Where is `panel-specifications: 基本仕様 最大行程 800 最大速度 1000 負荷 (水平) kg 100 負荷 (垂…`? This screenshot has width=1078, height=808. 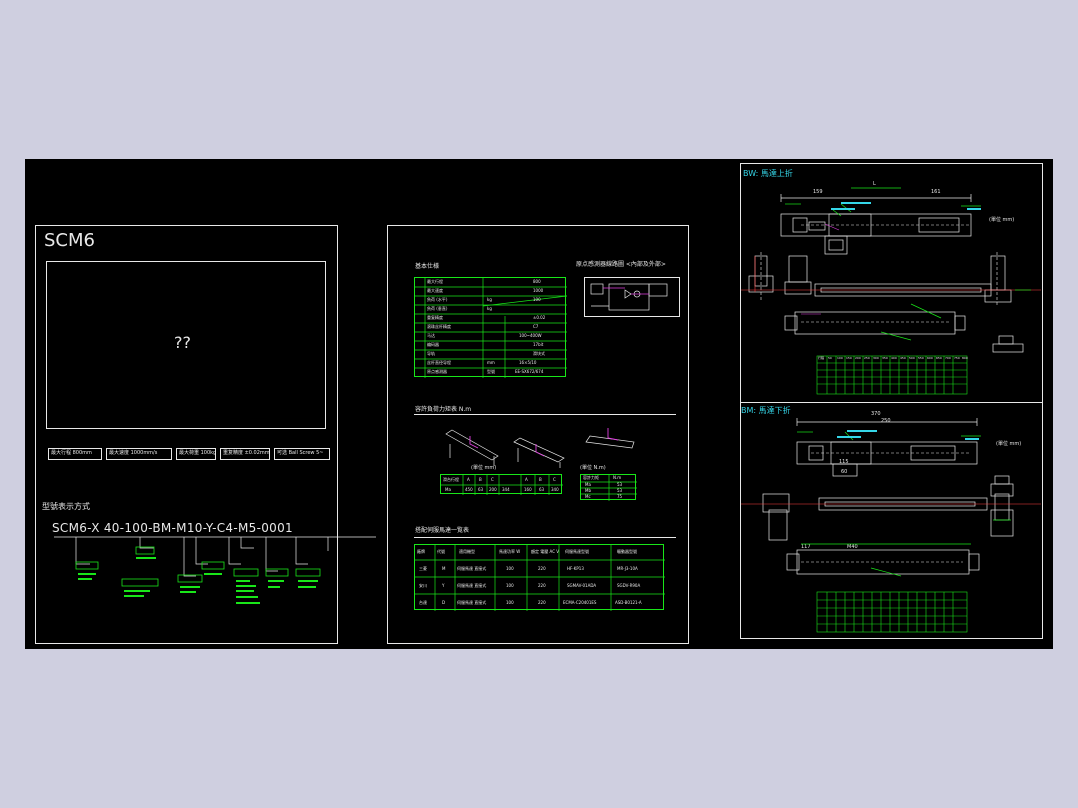
panel-specifications: 基本仕様 最大行程 800 最大速度 1000 負荷 (水平) kg 100 負荷 (垂… is located at coordinates (538, 434).